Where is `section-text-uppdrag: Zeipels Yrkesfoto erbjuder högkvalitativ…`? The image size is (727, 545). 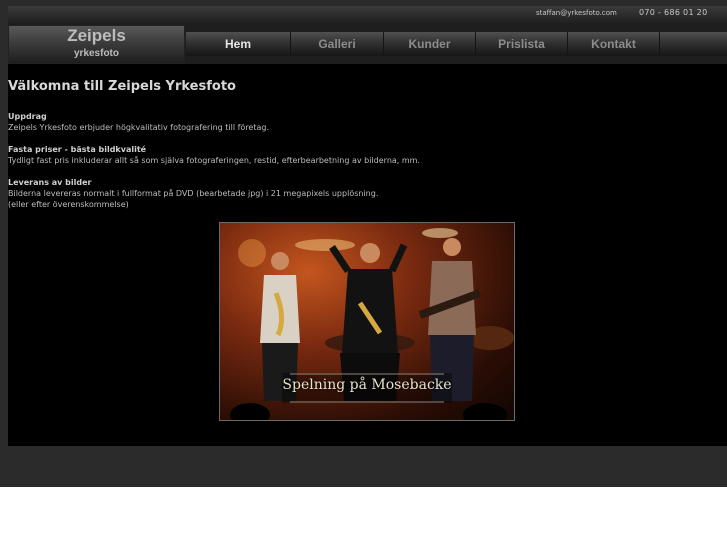
section-text-uppdrag: Zeipels Yrkesfoto erbjuder högkvalitativ… is located at coordinates (139, 127).